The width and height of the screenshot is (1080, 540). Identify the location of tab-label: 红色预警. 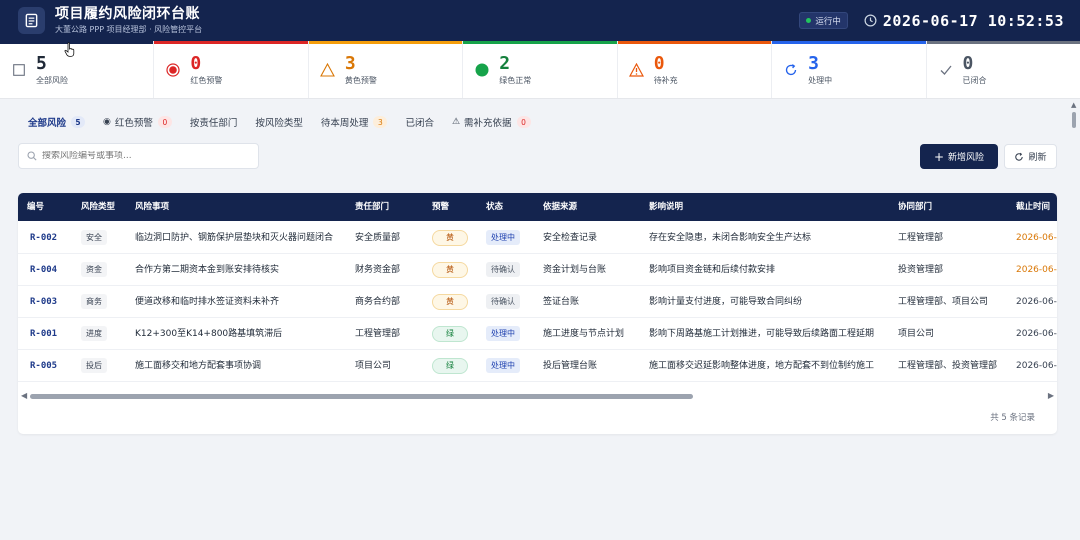
(133, 123).